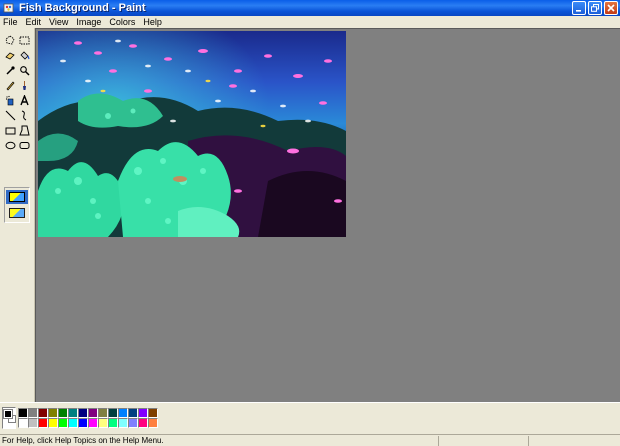 The image size is (620, 446). Describe the element at coordinates (10, 70) in the screenshot. I see `pick-color-icon` at that location.